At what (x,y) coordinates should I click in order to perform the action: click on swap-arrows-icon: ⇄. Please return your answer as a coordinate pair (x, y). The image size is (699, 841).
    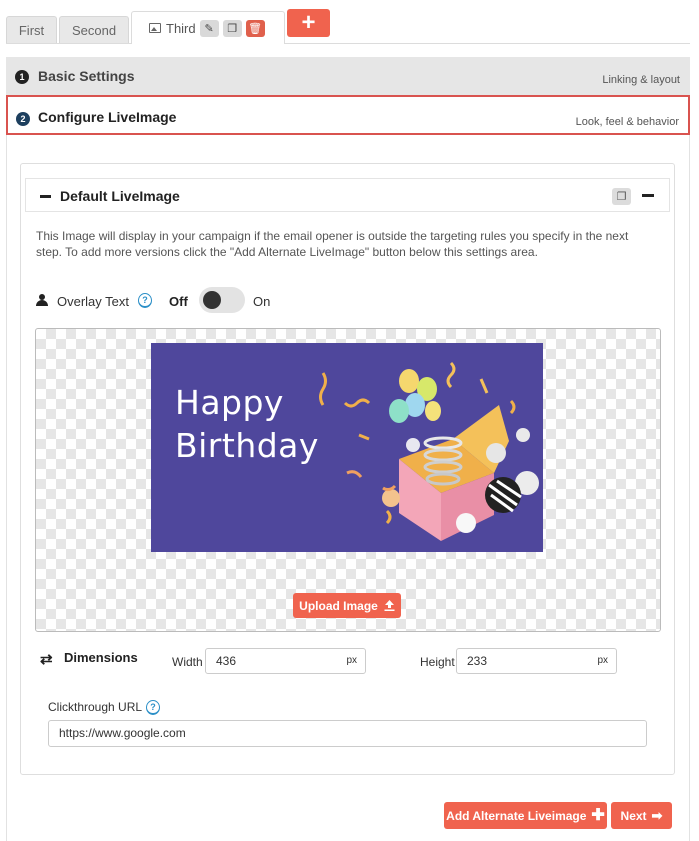
    Looking at the image, I should click on (46, 659).